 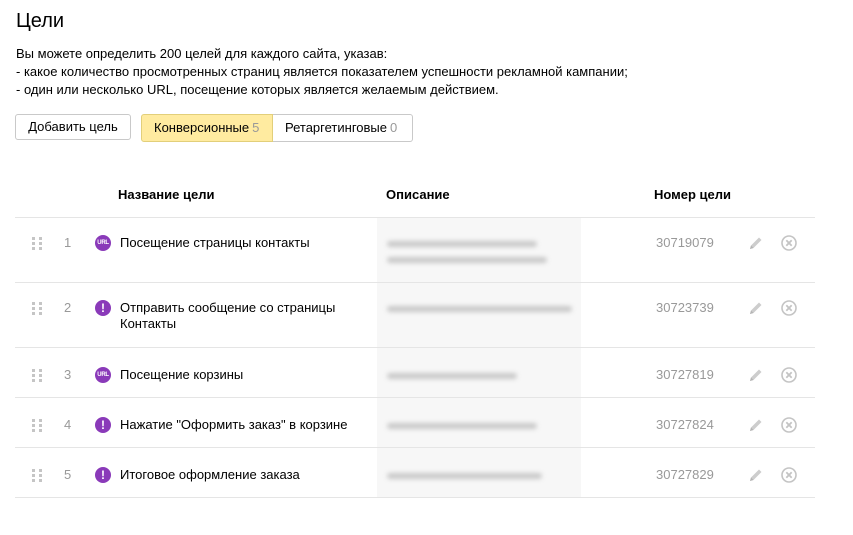 What do you see at coordinates (685, 242) in the screenshot?
I see `goal-id: 30719079` at bounding box center [685, 242].